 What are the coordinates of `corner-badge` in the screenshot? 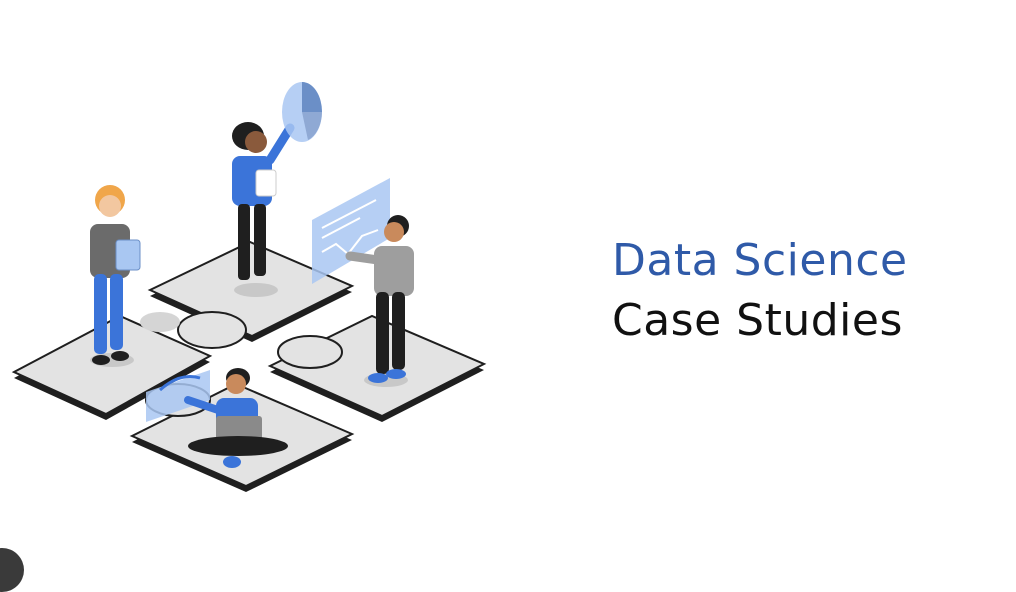 It's located at (12, 570).